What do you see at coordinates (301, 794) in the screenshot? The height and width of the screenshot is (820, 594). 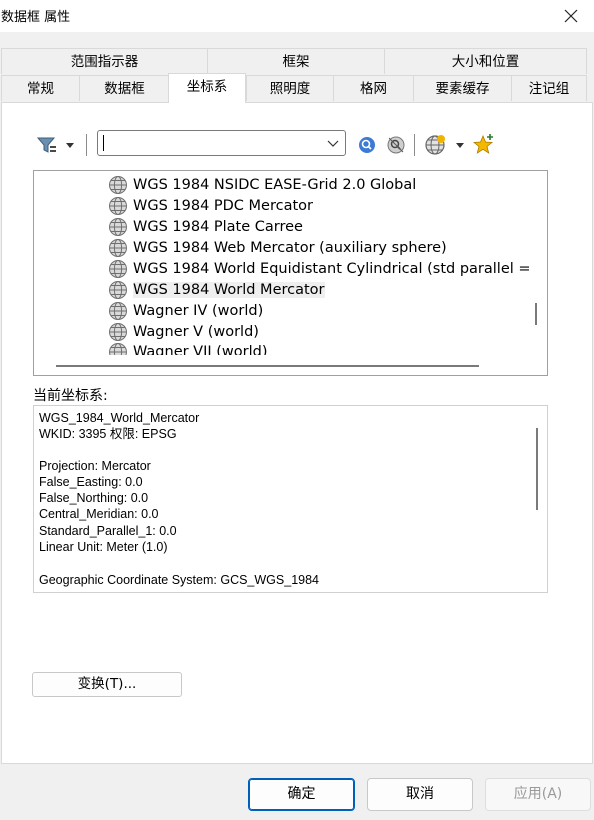 I see `ok-button: 确定` at bounding box center [301, 794].